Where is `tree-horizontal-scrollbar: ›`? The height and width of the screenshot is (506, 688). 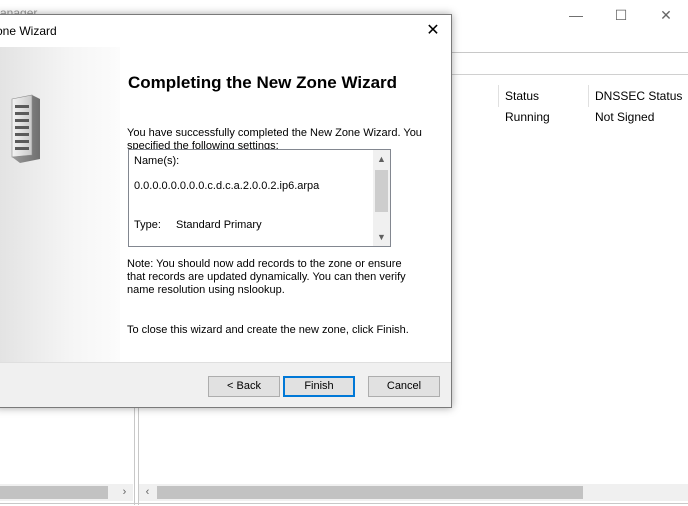
tree-horizontal-scrollbar: › is located at coordinates (66, 492).